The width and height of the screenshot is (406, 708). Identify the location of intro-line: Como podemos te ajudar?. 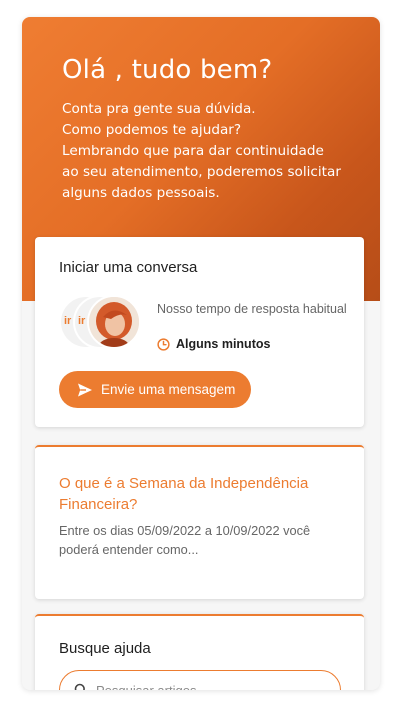
(152, 130).